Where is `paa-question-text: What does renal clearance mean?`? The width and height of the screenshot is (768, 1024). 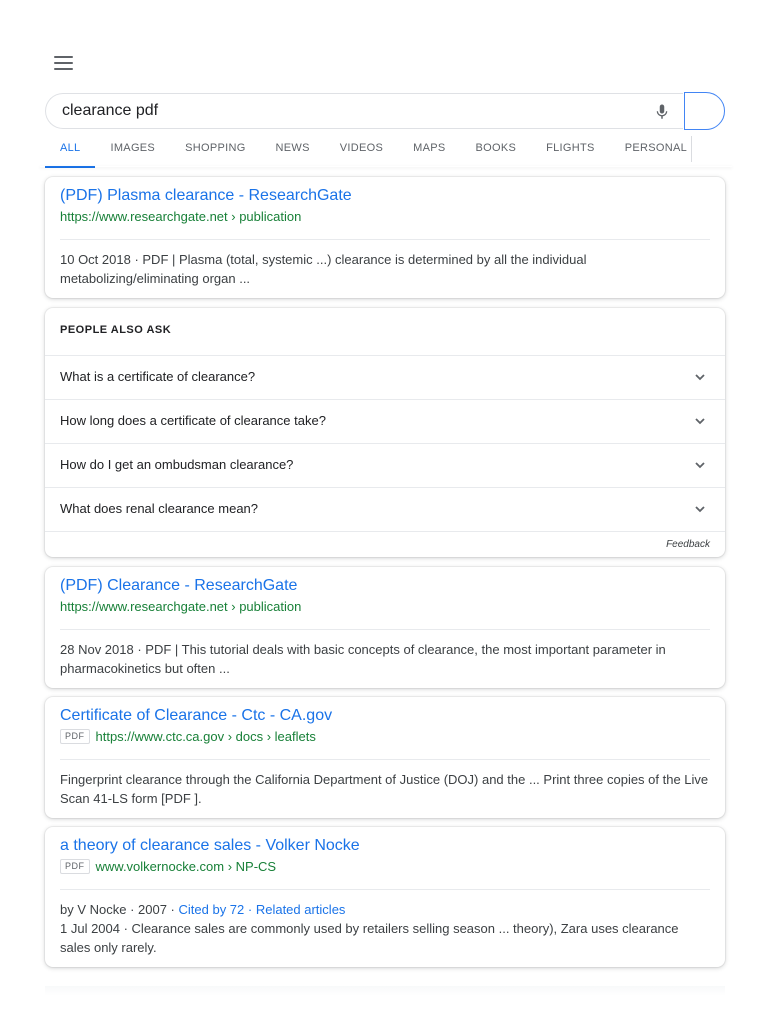 paa-question-text: What does renal clearance mean? is located at coordinates (159, 508).